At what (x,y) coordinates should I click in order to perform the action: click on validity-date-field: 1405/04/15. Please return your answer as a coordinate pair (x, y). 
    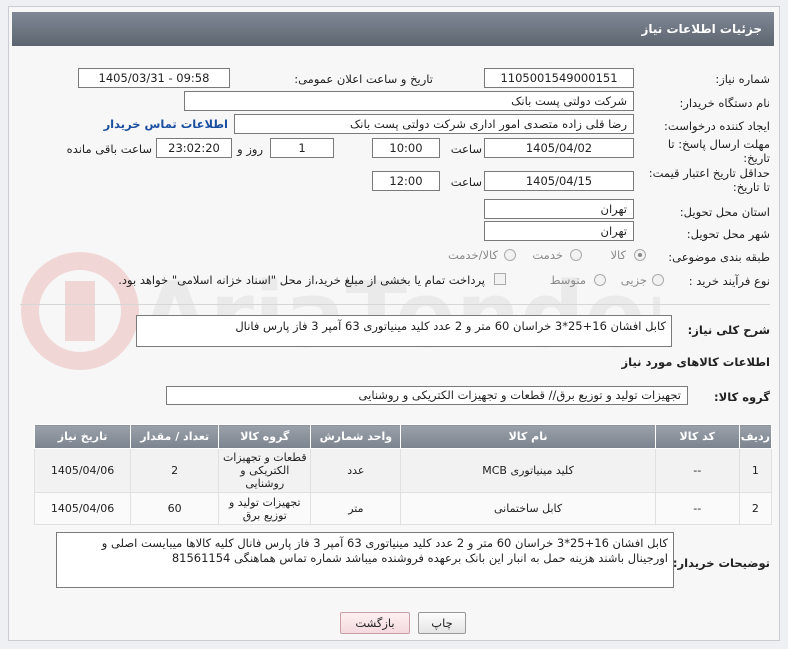
    Looking at the image, I should click on (559, 181).